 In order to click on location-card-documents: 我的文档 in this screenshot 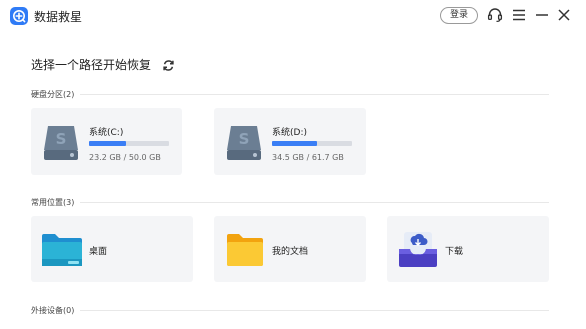, I will do `click(290, 249)`.